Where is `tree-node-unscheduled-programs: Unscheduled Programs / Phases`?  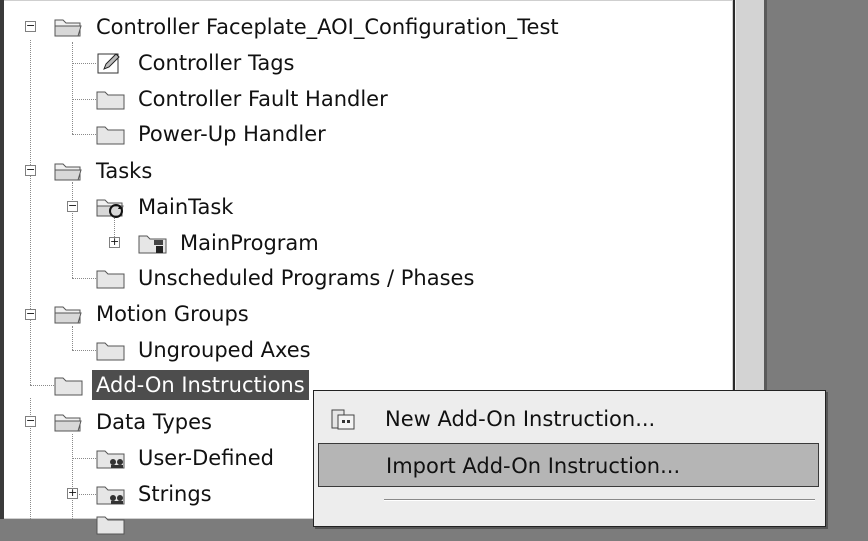
tree-node-unscheduled-programs: Unscheduled Programs / Phases is located at coordinates (286, 278).